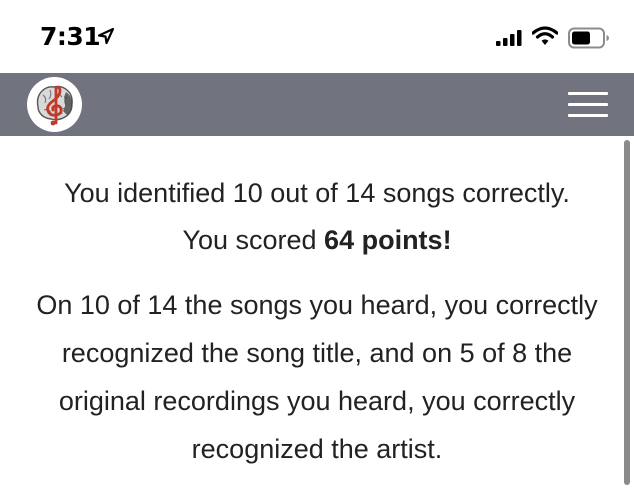 This screenshot has width=634, height=499. What do you see at coordinates (106, 38) in the screenshot?
I see `location-arrow-icon` at bounding box center [106, 38].